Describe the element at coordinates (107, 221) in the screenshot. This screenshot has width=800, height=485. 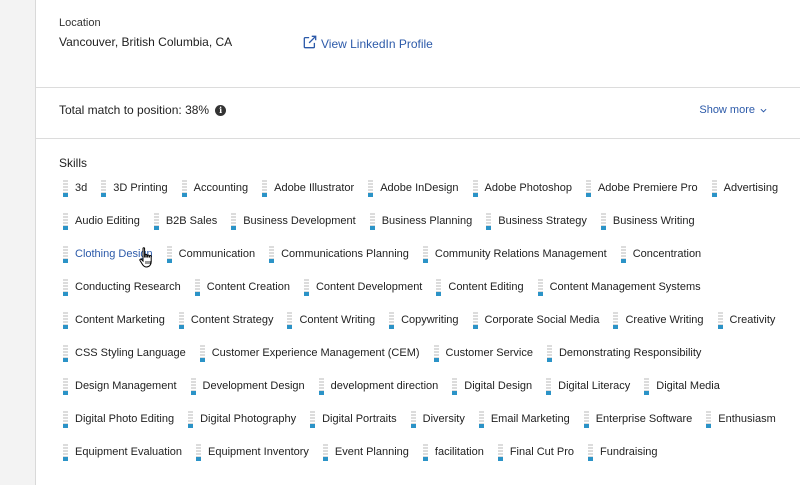
I see `skill-name: Audio Editing` at that location.